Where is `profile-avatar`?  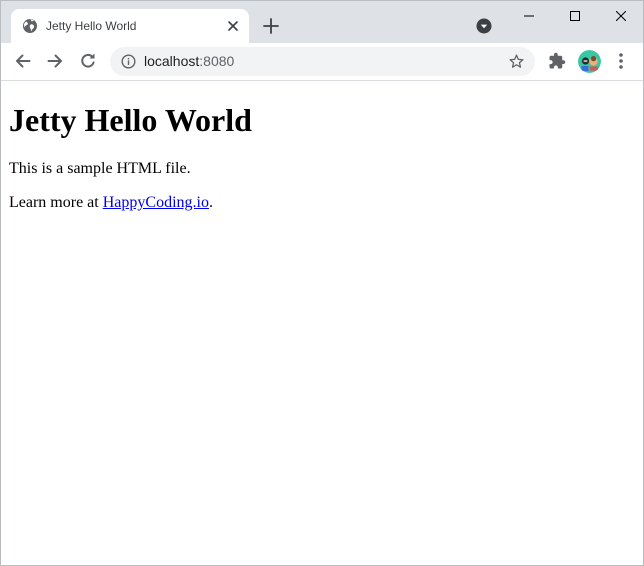
profile-avatar is located at coordinates (589, 61).